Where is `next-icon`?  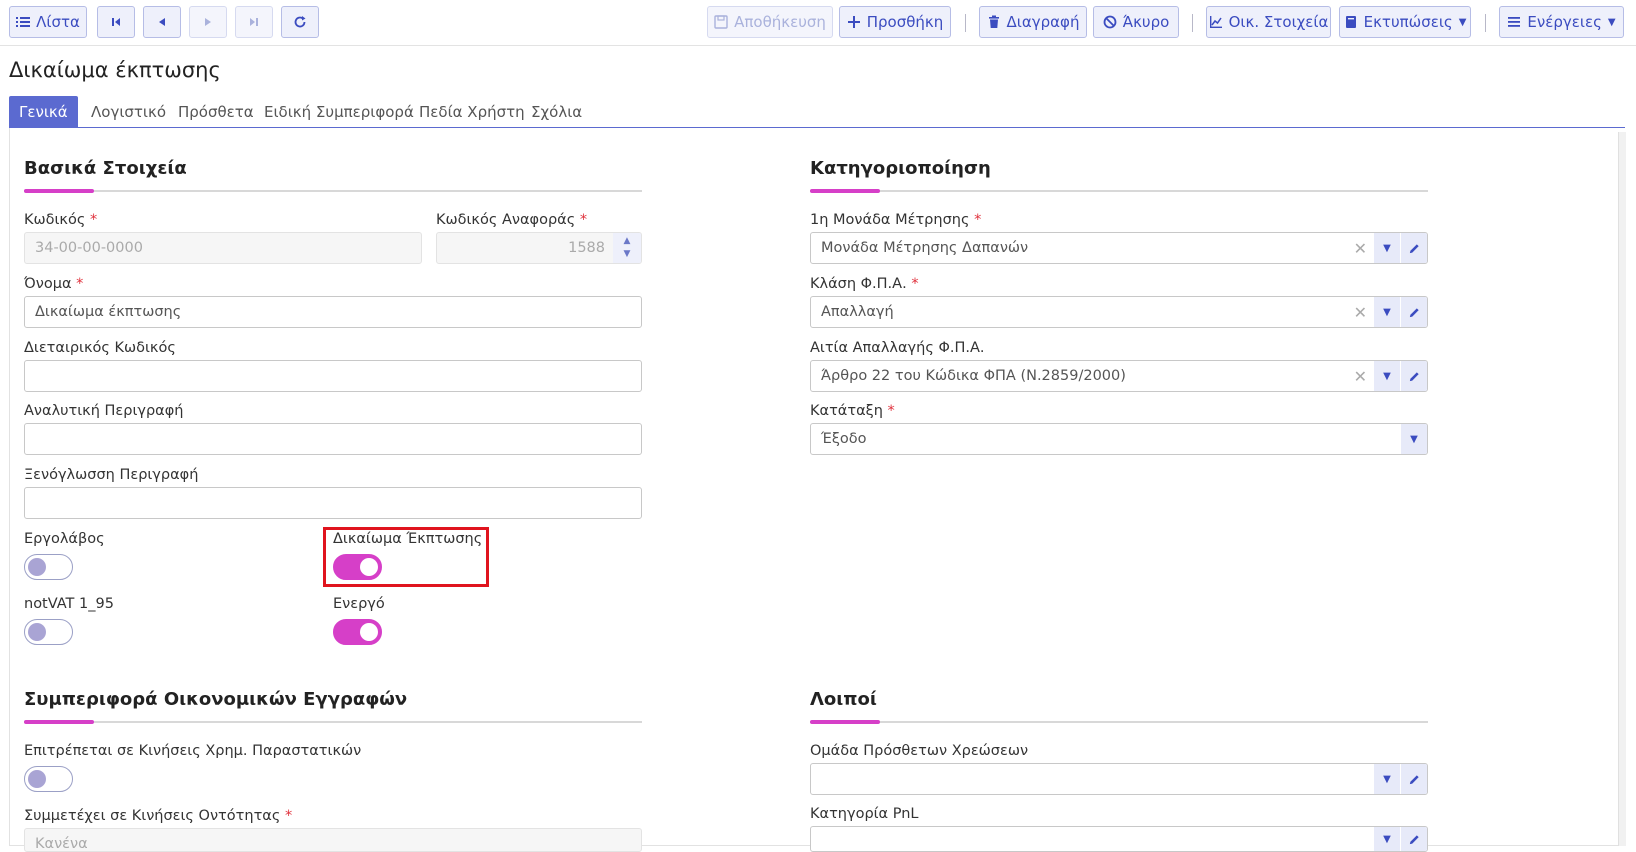
next-icon is located at coordinates (208, 22).